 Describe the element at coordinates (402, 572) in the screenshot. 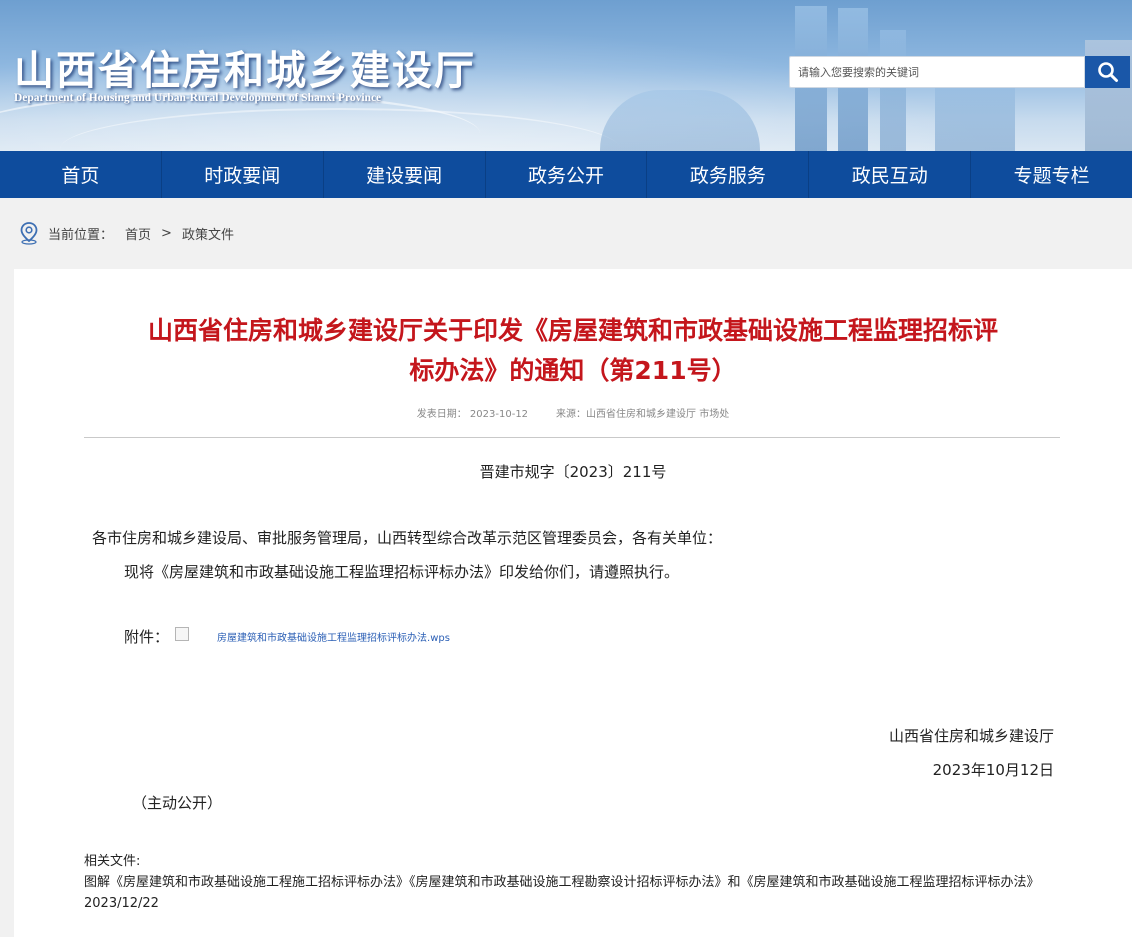

I see `body-paragraph: 现将《房屋建筑和市政基础设施工程监理招标评标办法》印发给你们，请遵照执行。` at that location.